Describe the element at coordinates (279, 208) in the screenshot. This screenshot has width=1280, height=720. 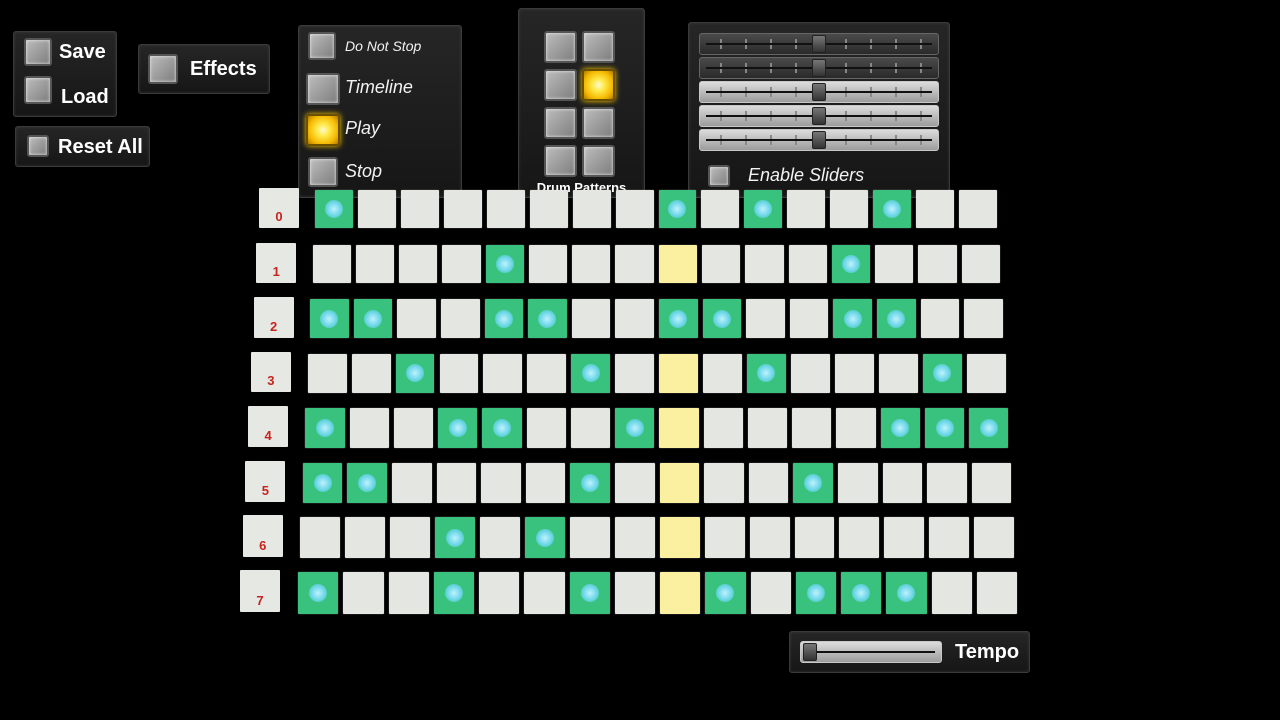
I see `row-label: 0` at that location.